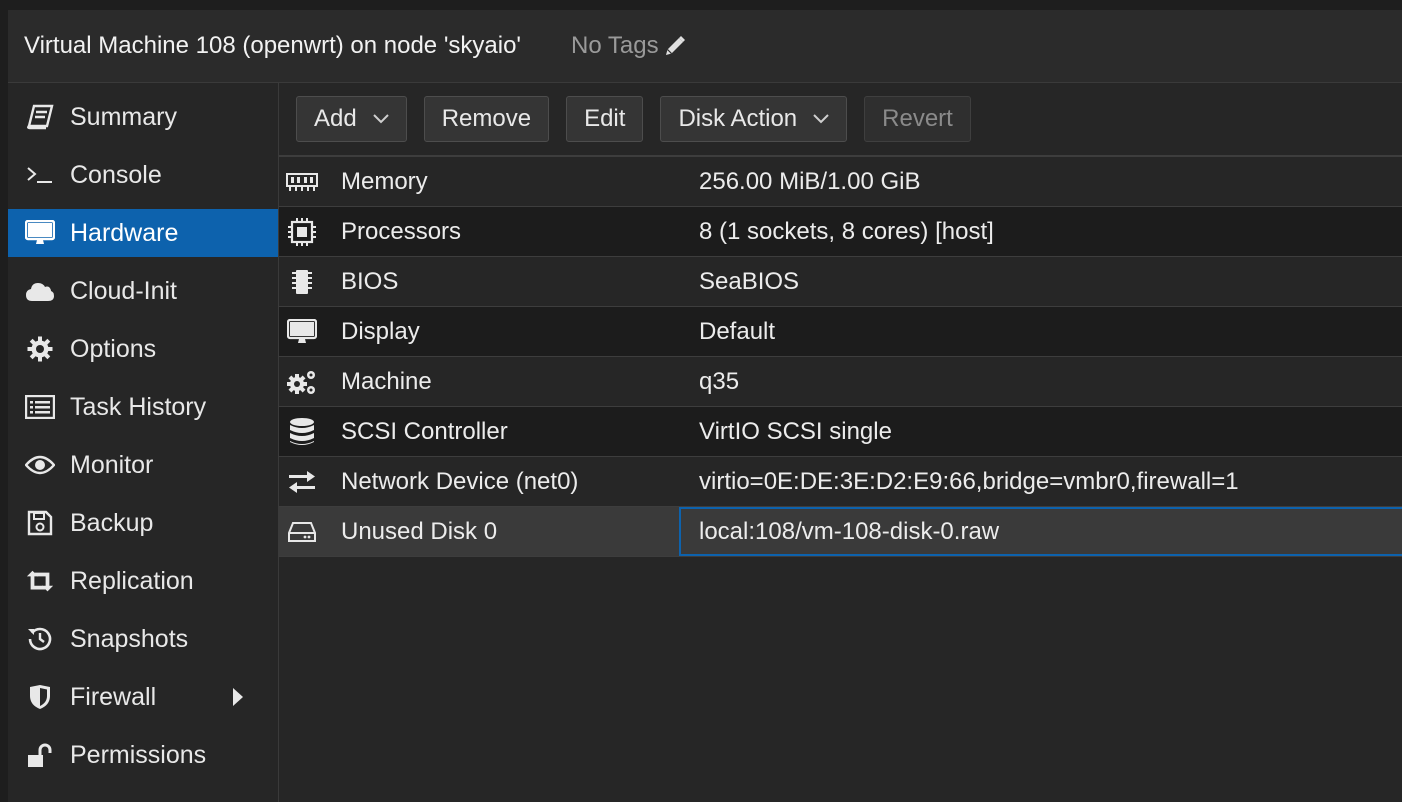 The image size is (1402, 802). I want to click on sidebar-item-backup: Backup, so click(143, 523).